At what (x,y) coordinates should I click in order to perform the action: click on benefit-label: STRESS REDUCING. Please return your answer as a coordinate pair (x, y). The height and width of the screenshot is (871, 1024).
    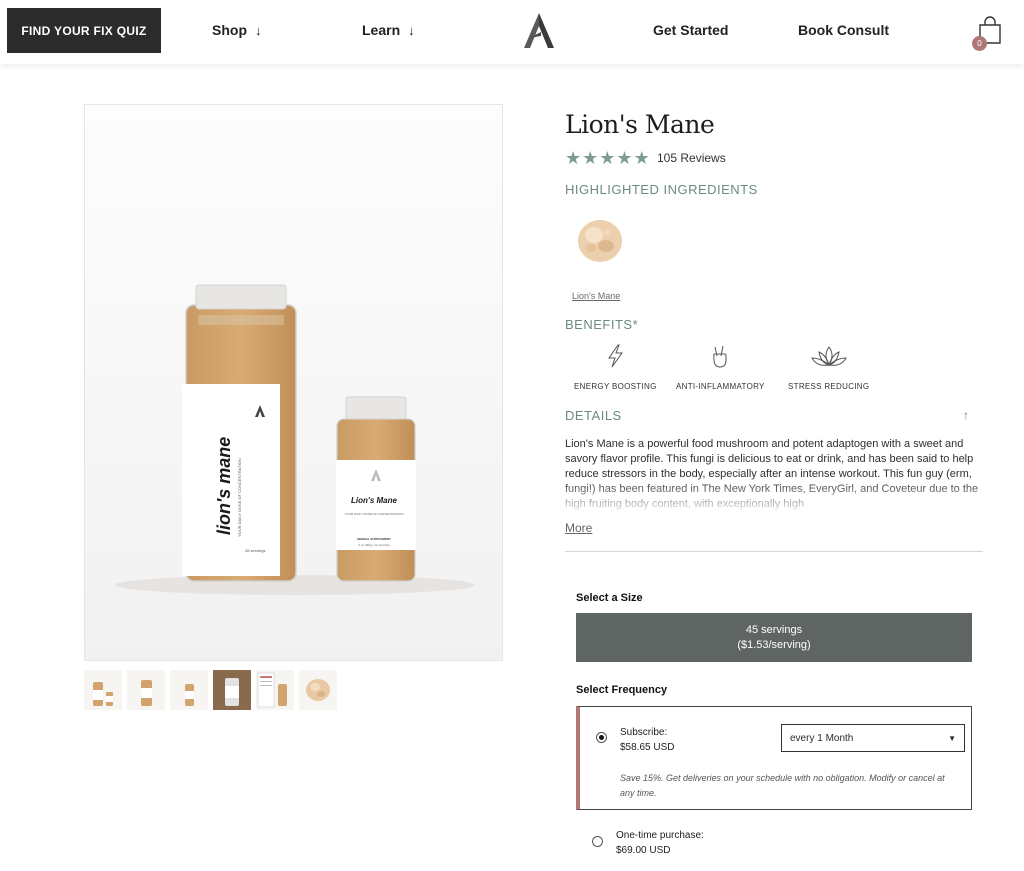
    Looking at the image, I should click on (829, 386).